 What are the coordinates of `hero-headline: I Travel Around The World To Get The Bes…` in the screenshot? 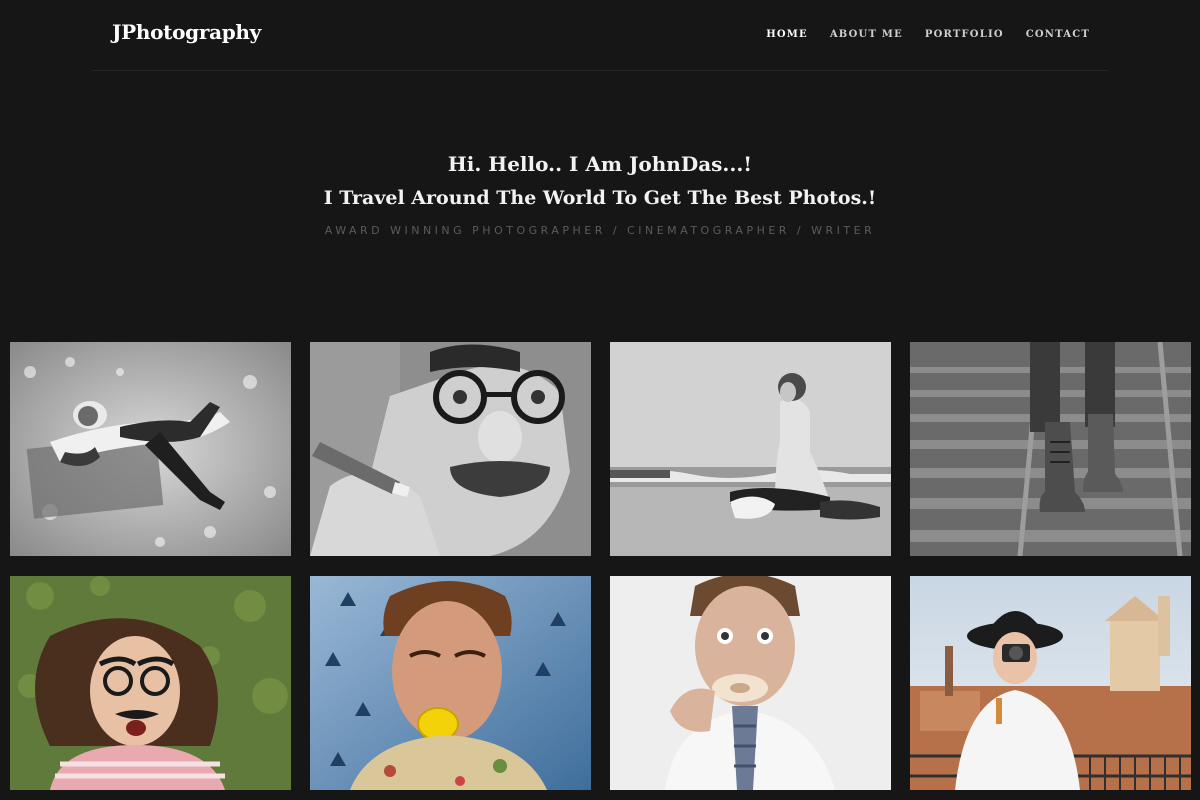 It's located at (600, 198).